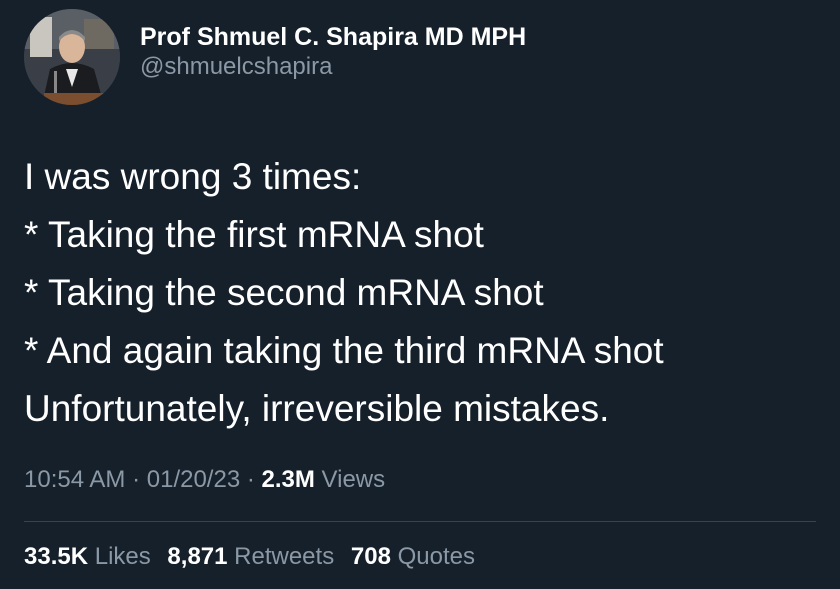 The width and height of the screenshot is (840, 589). Describe the element at coordinates (288, 479) in the screenshot. I see `views-count: 2.3M` at that location.